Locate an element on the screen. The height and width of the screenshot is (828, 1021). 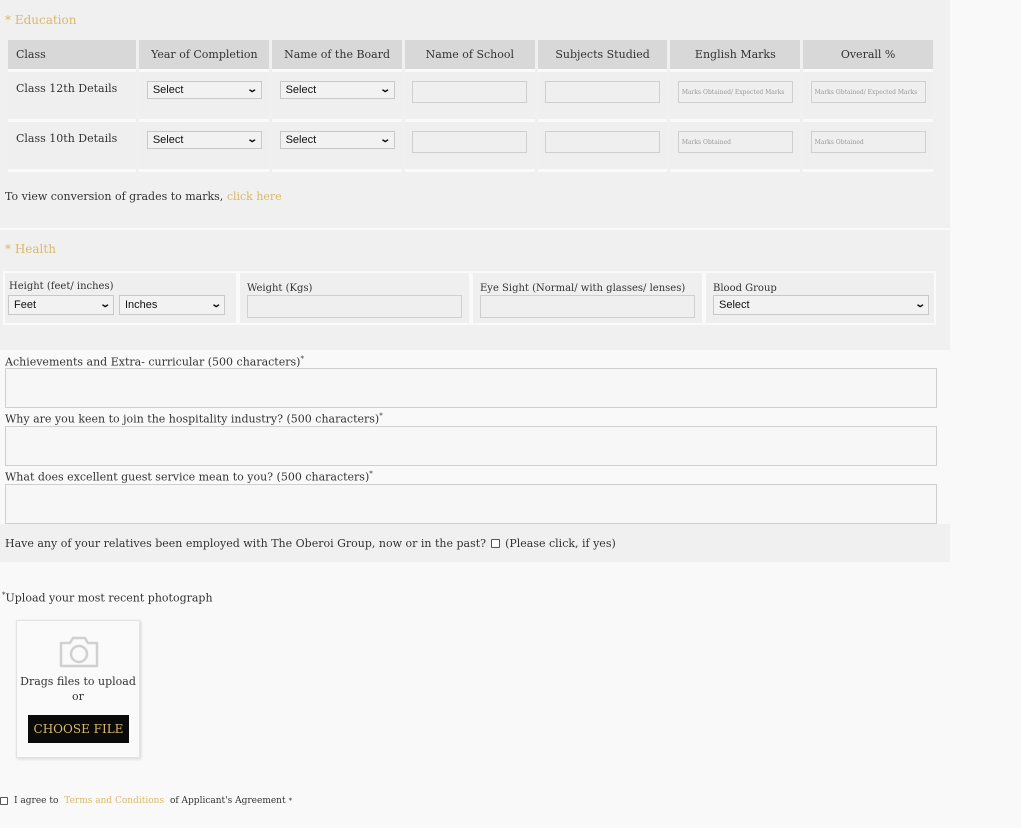
inches-select: Inches ⌄ is located at coordinates (172, 305).